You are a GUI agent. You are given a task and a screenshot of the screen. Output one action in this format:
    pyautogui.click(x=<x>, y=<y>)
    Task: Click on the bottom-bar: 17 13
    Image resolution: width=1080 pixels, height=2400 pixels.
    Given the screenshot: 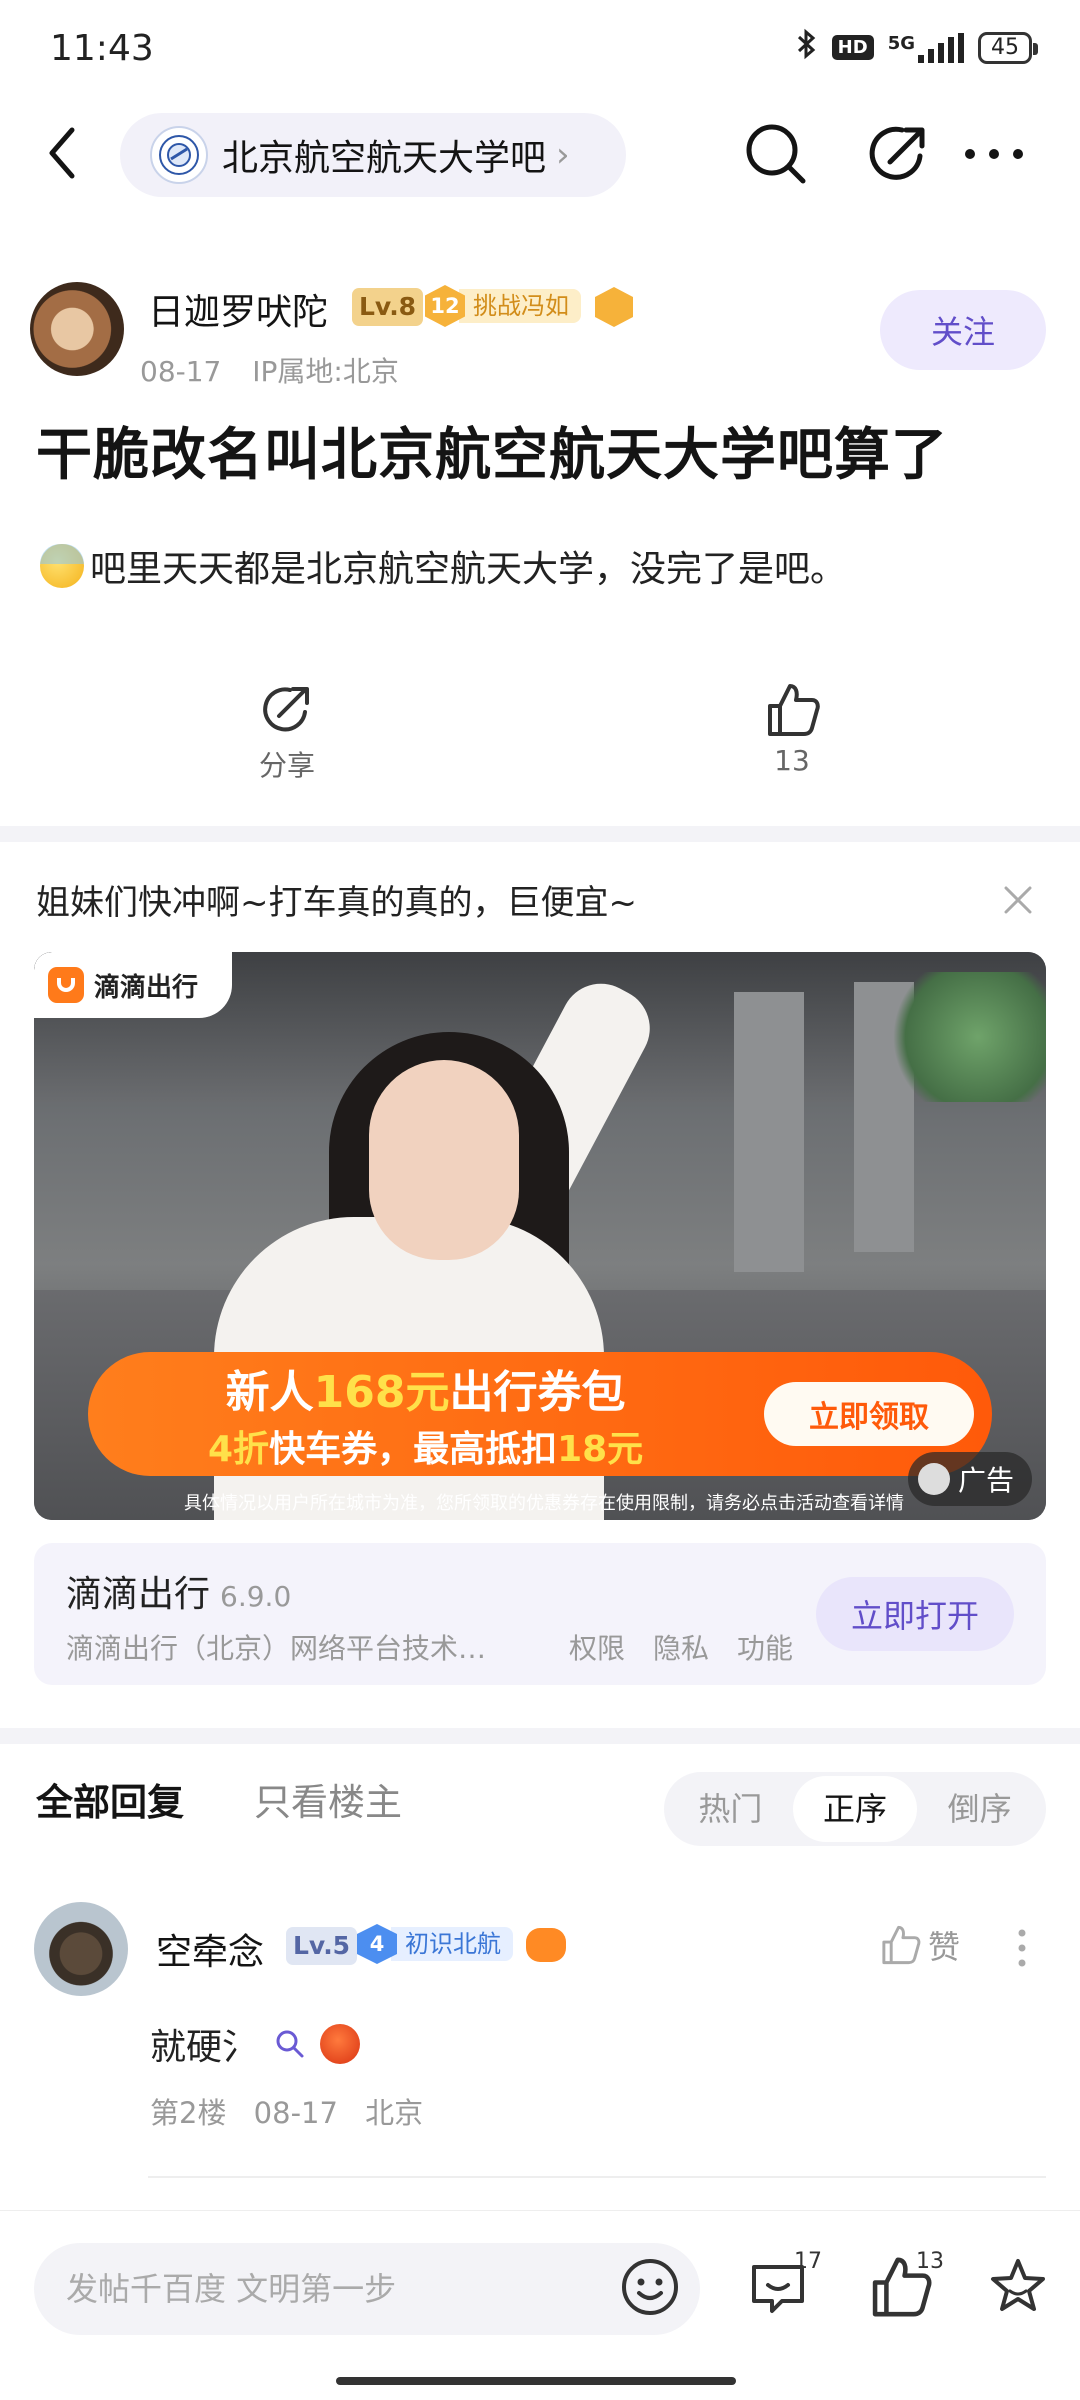 What is the action you would take?
    pyautogui.click(x=540, y=2305)
    